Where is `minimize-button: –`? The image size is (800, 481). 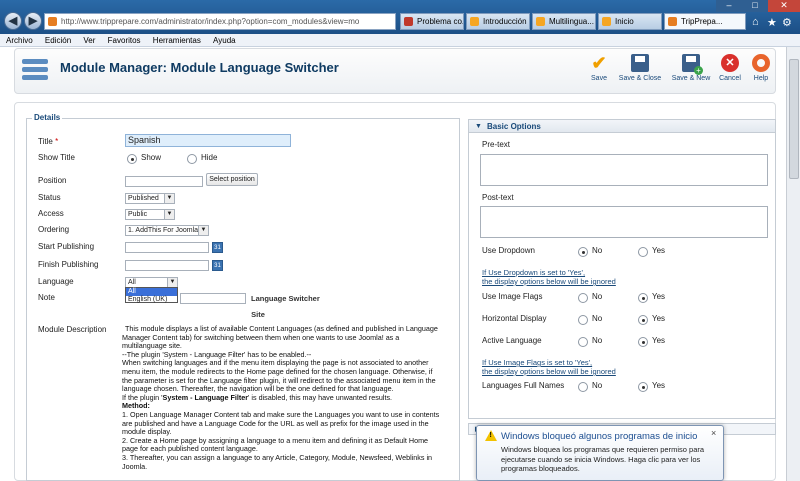
minimize-button: – is located at coordinates (729, 6).